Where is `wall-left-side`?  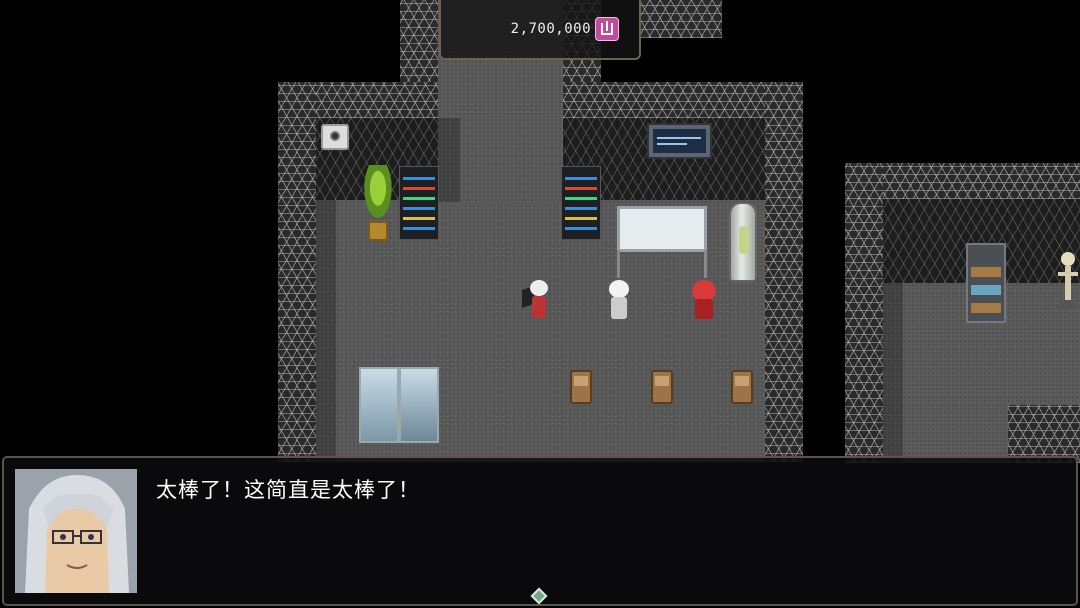 wall-left-side is located at coordinates (297, 272).